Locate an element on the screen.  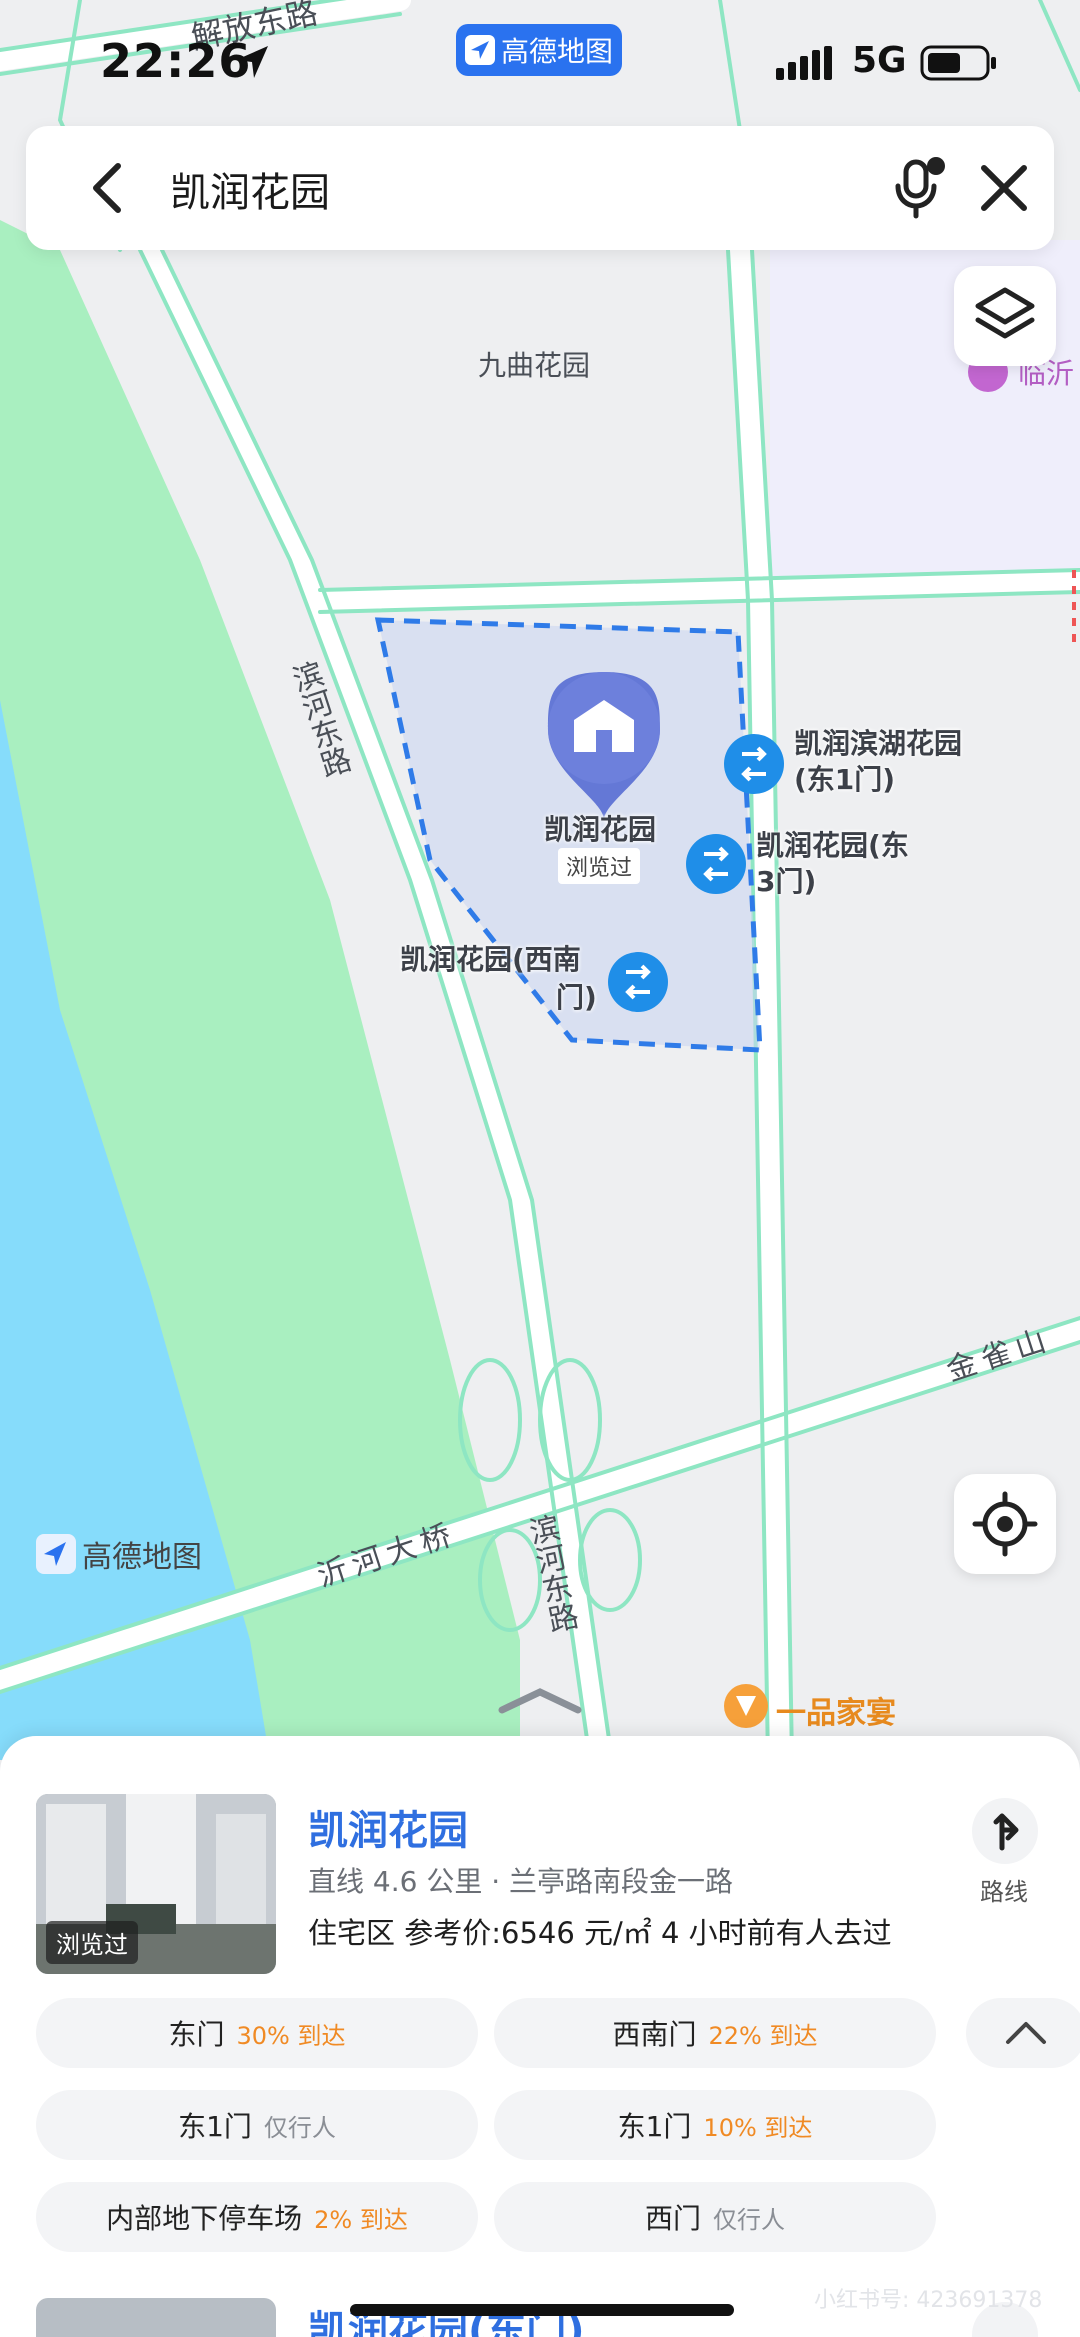
crosshair-icon is located at coordinates (1005, 1524).